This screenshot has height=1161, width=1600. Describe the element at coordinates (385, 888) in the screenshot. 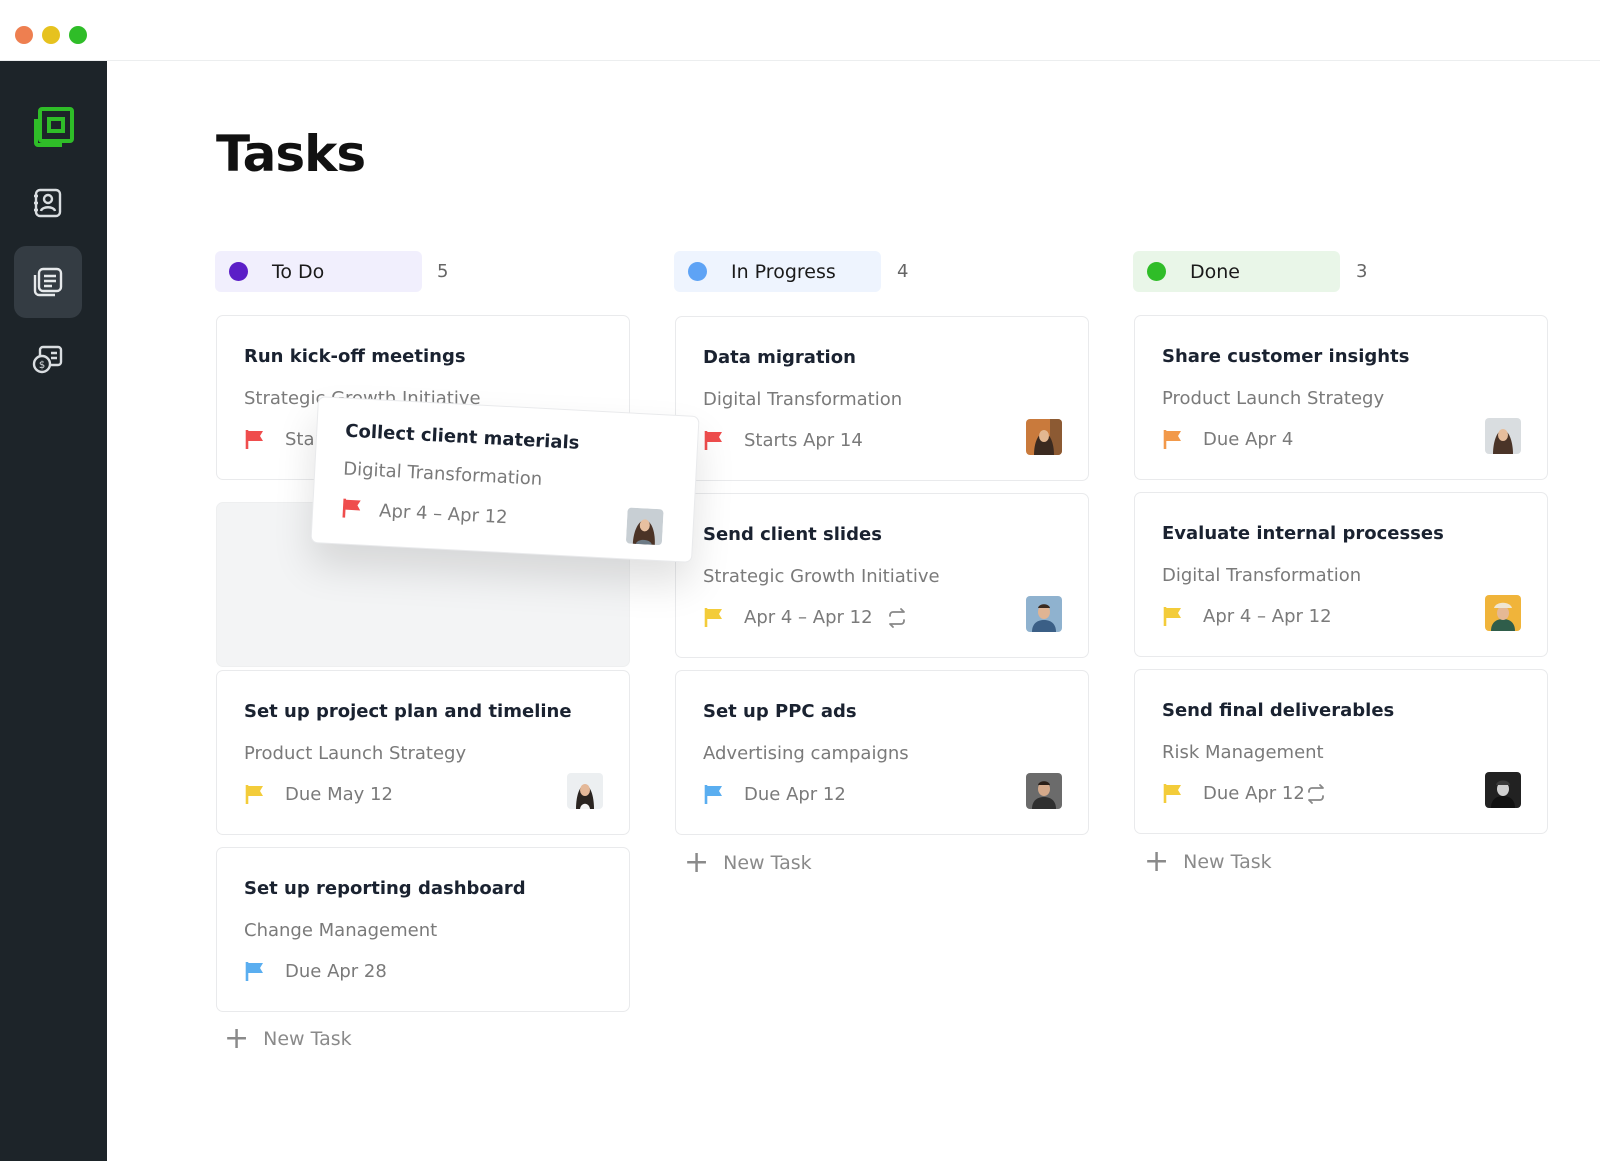

I see `task-title: Set up reporting dashboard` at that location.